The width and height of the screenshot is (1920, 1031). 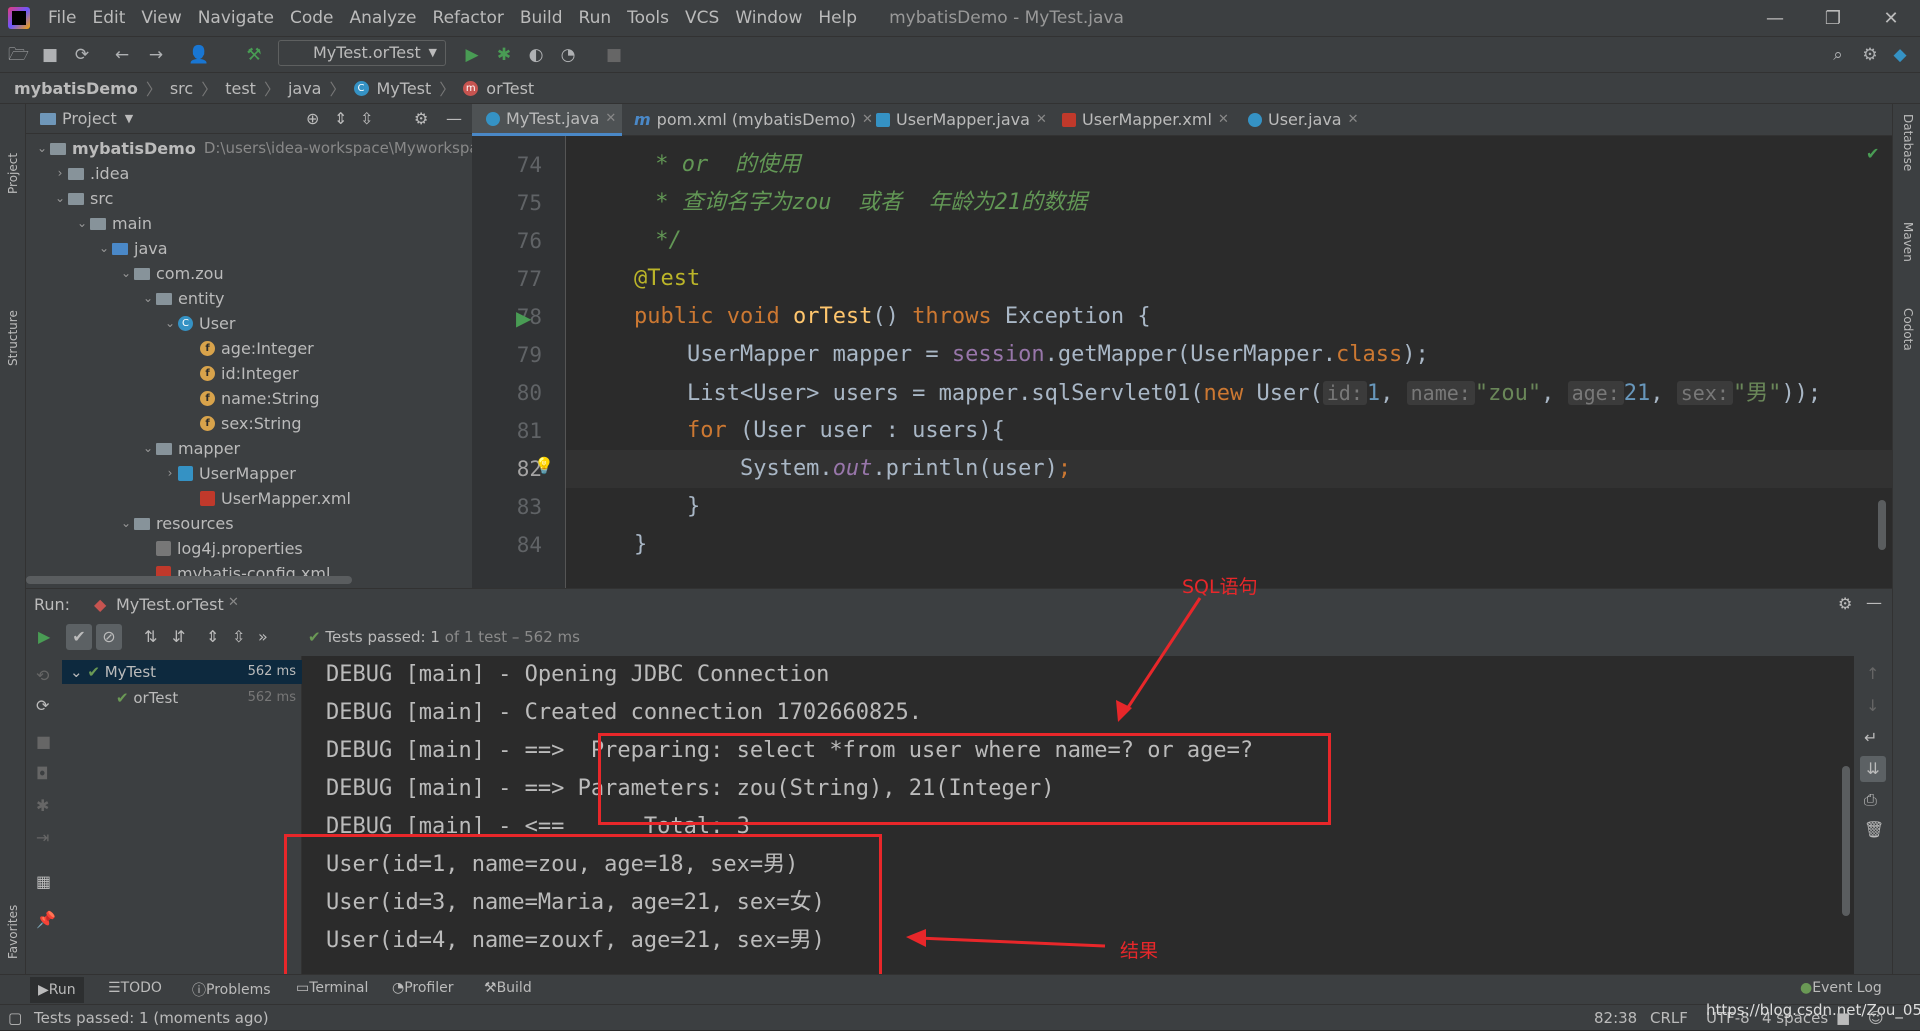 What do you see at coordinates (504, 55) in the screenshot?
I see `debug-icon: ✱` at bounding box center [504, 55].